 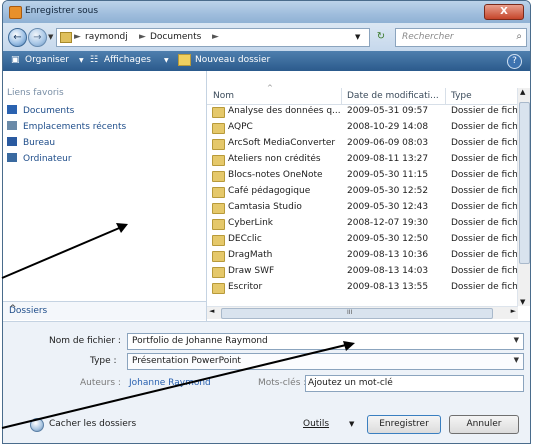 What do you see at coordinates (50, 37) in the screenshot?
I see `history-dropdown-icon: ▼` at bounding box center [50, 37].